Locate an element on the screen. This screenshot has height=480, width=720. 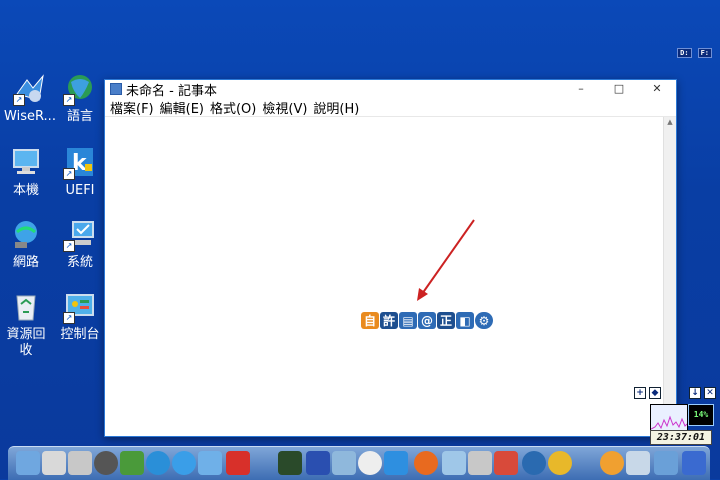
eye-icon is located at coordinates (560, 463).